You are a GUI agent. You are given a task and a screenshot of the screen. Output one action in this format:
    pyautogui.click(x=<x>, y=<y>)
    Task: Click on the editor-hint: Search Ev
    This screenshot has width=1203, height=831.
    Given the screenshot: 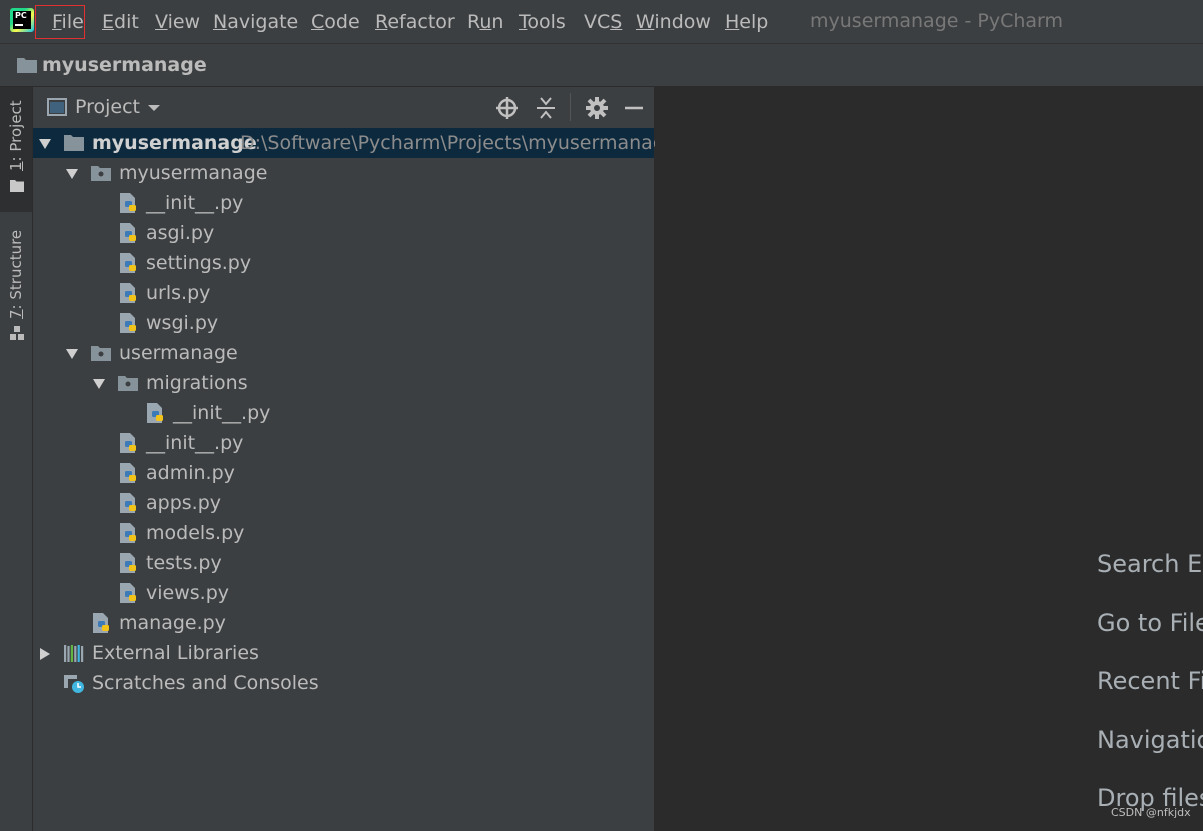 What is the action you would take?
    pyautogui.click(x=1150, y=564)
    